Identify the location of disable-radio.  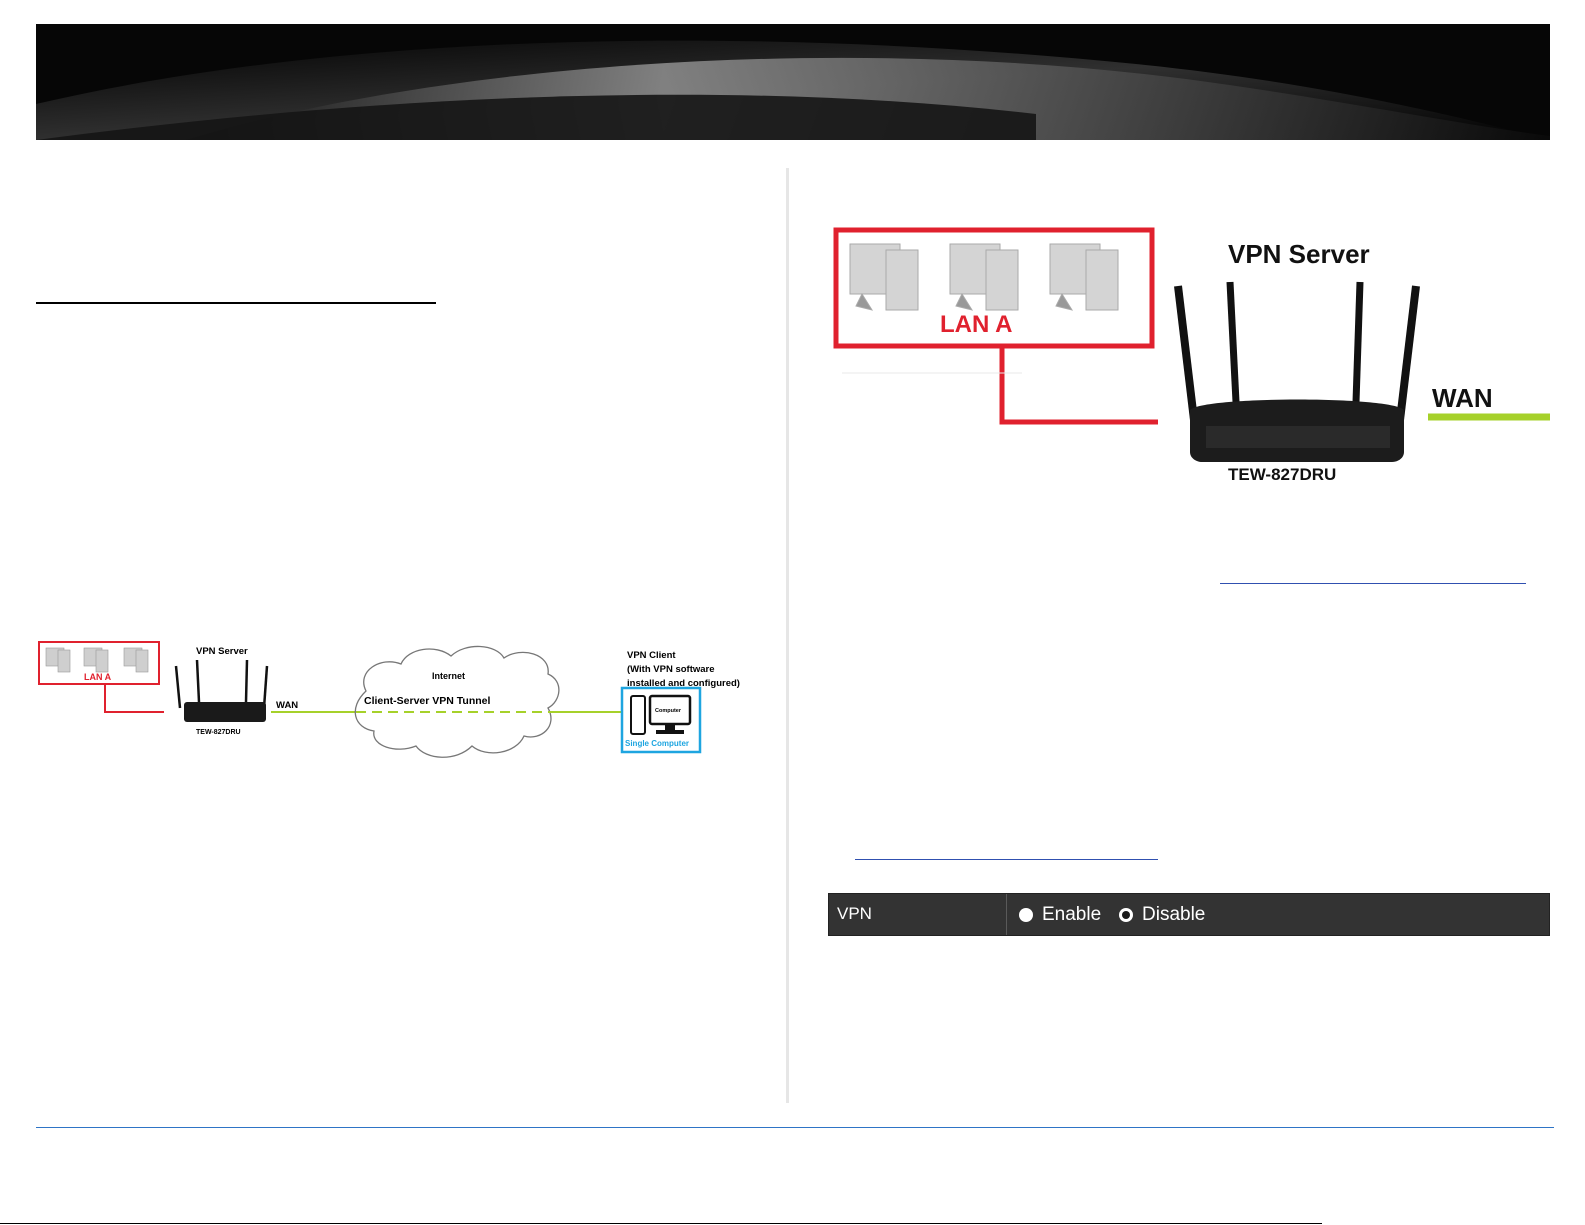
(1126, 914).